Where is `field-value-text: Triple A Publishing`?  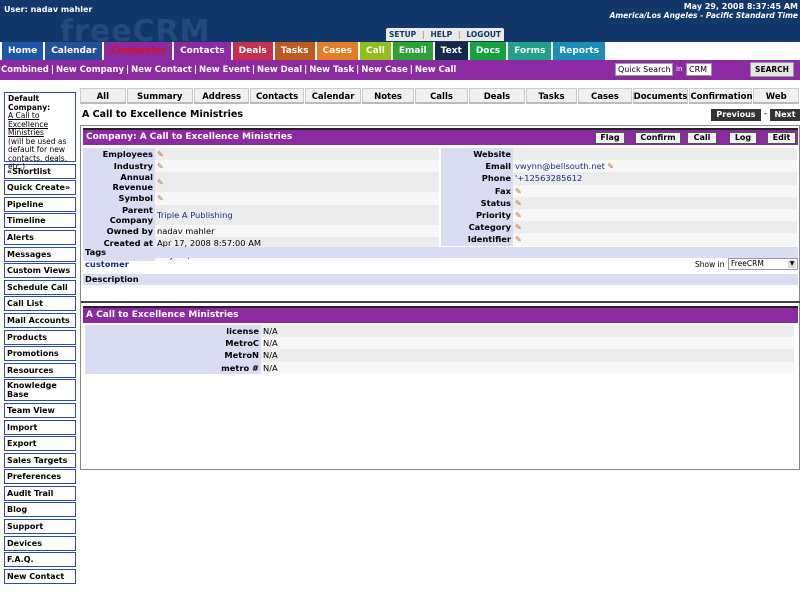 field-value-text: Triple A Publishing is located at coordinates (195, 215).